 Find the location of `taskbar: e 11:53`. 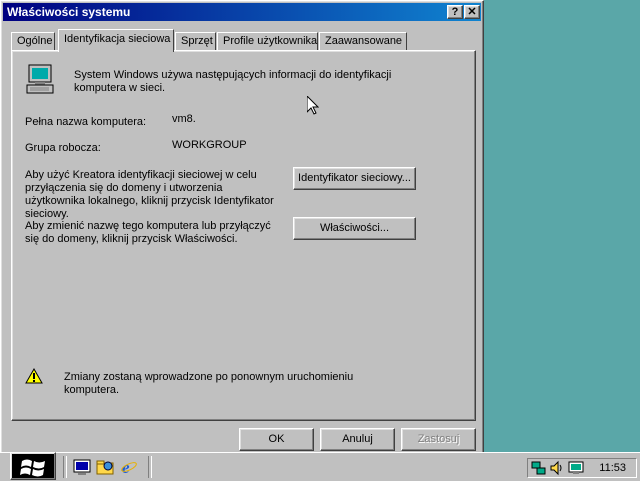

taskbar: e 11:53 is located at coordinates (320, 466).